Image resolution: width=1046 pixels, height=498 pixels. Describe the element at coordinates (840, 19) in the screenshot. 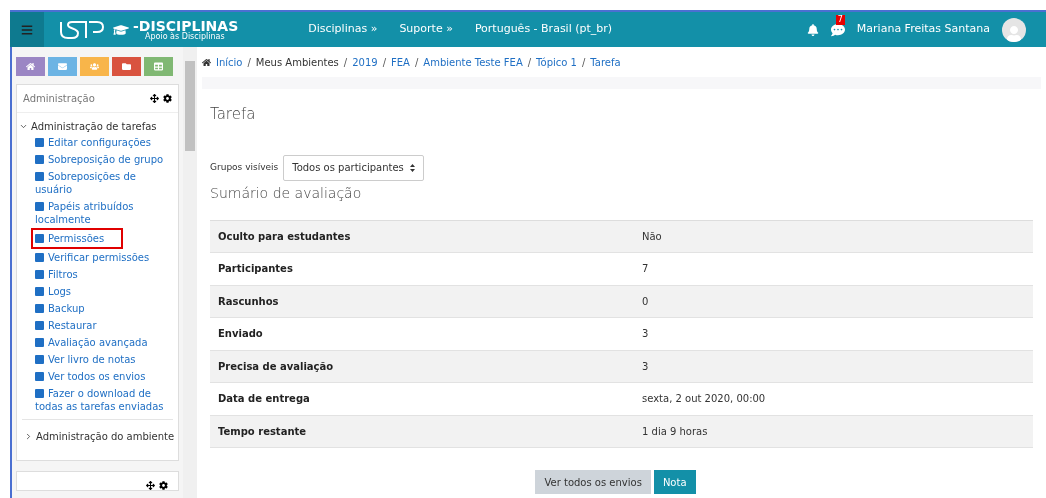

I see `message-count-badge: 7` at that location.